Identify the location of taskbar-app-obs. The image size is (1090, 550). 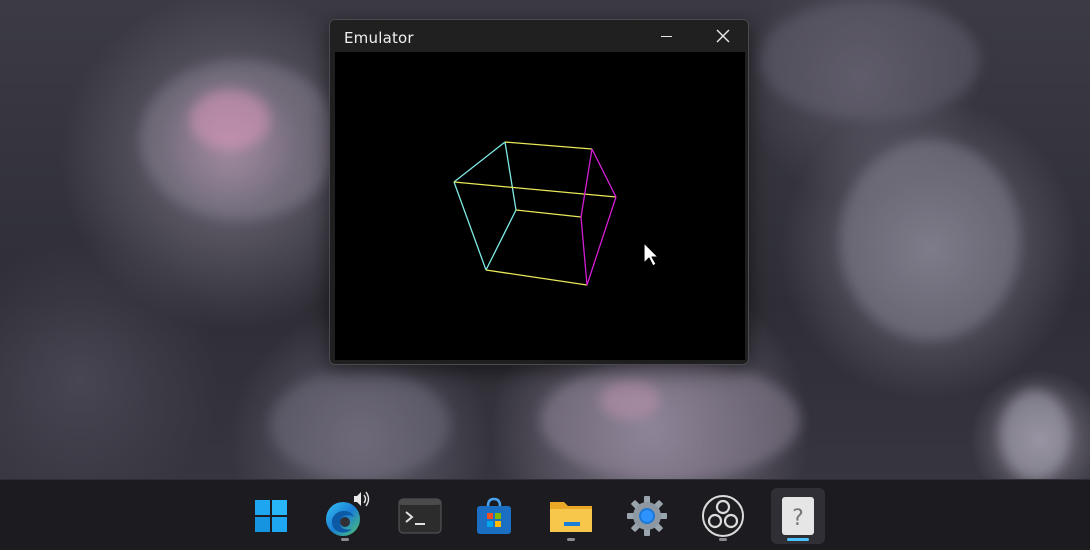
(723, 516).